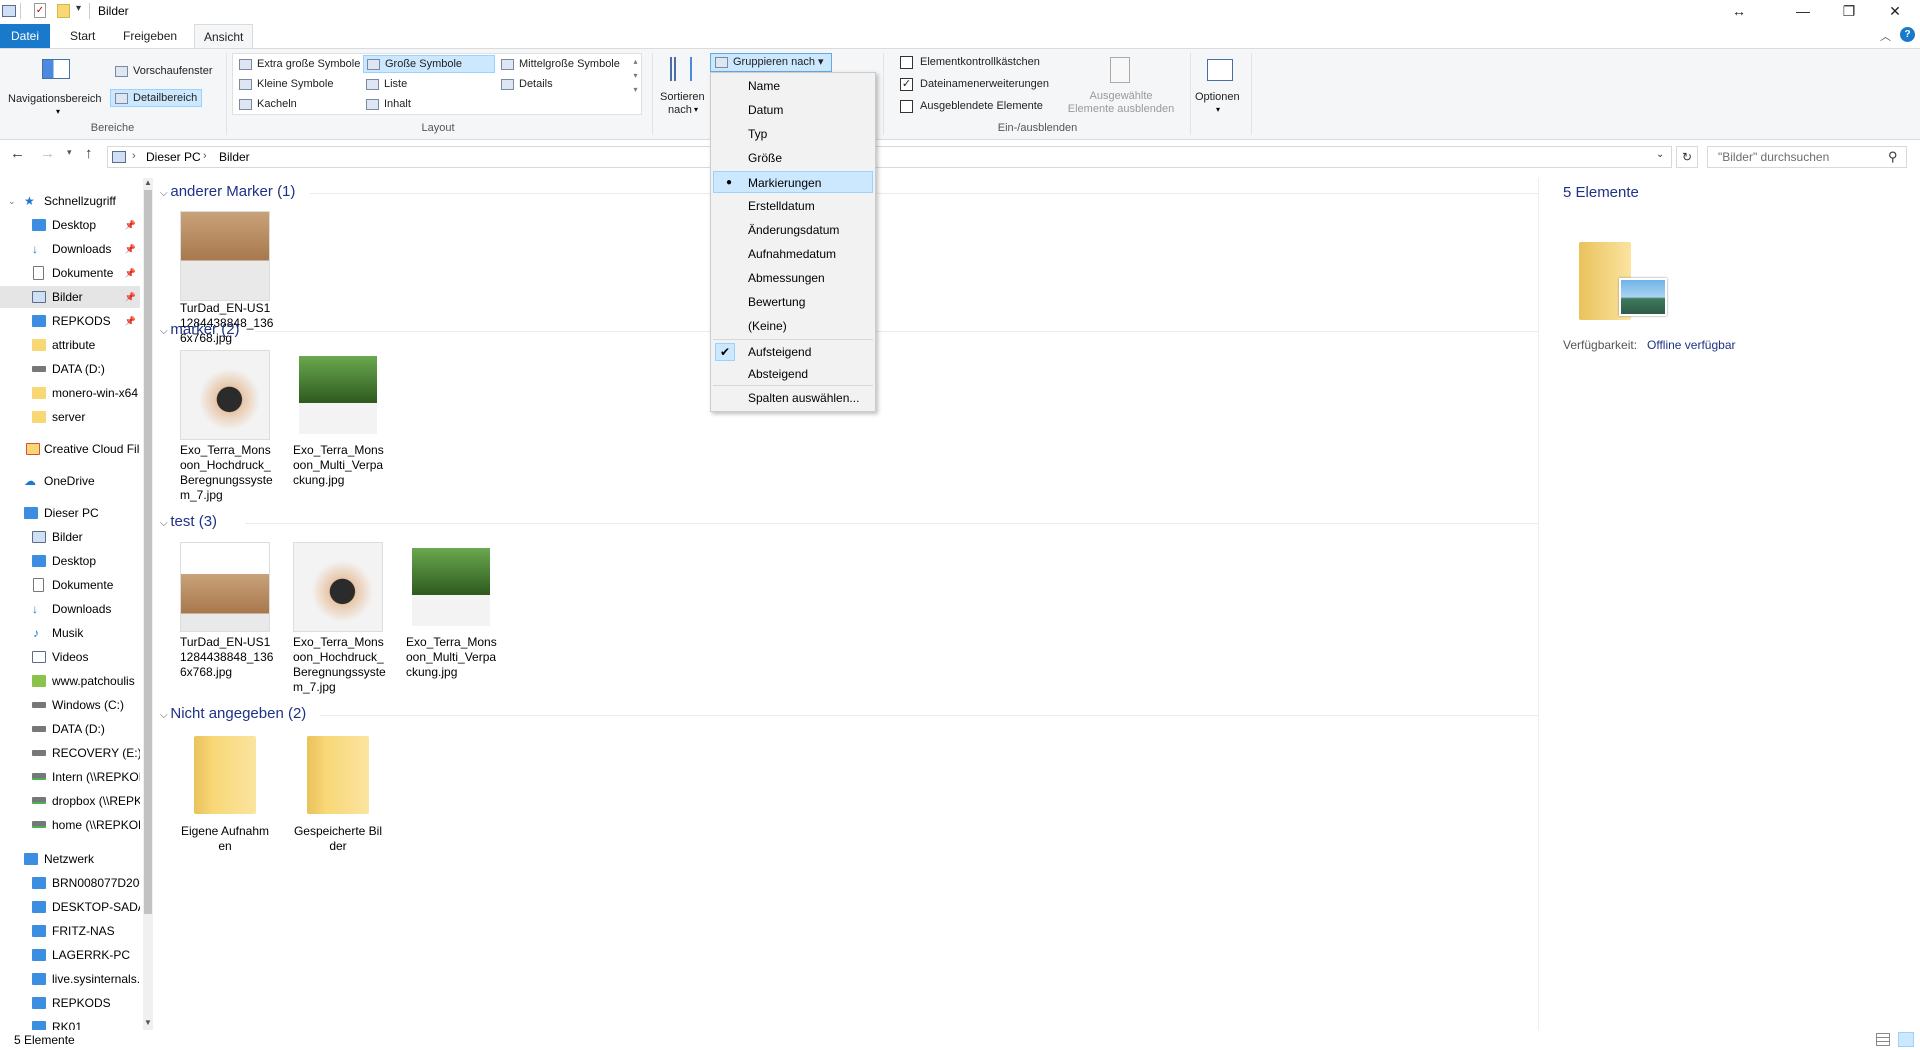 The height and width of the screenshot is (1050, 1920). Describe the element at coordinates (793, 230) in the screenshot. I see `menu-item-aenderungsdatum: Änderungsdatum` at that location.